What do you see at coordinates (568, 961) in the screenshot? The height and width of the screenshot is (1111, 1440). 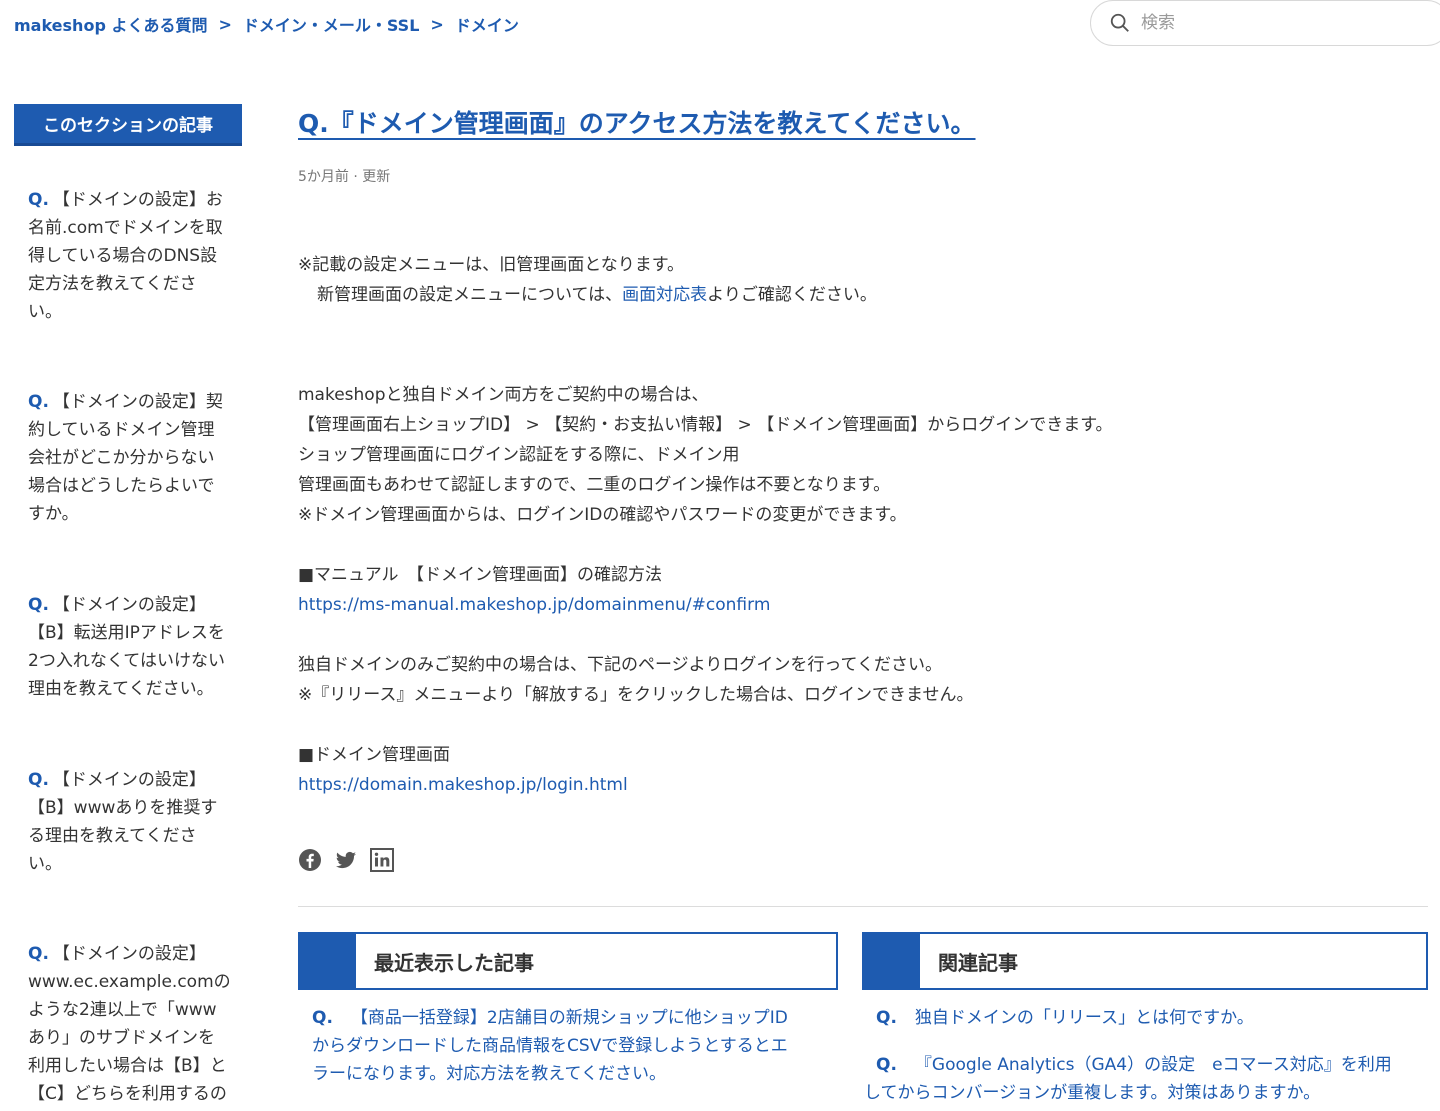 I see `recent-articles-header: 最近表示した記事` at bounding box center [568, 961].